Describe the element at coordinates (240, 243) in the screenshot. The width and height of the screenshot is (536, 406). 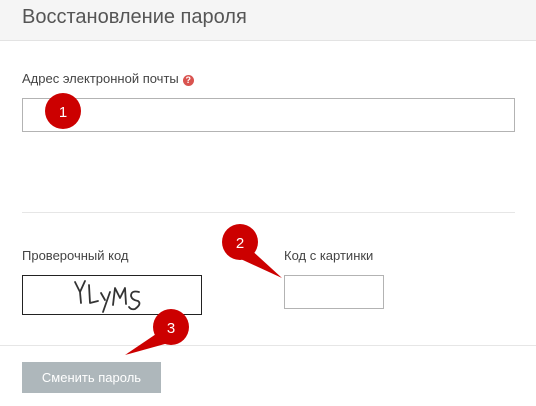
I see `marker-2-label: 2` at that location.